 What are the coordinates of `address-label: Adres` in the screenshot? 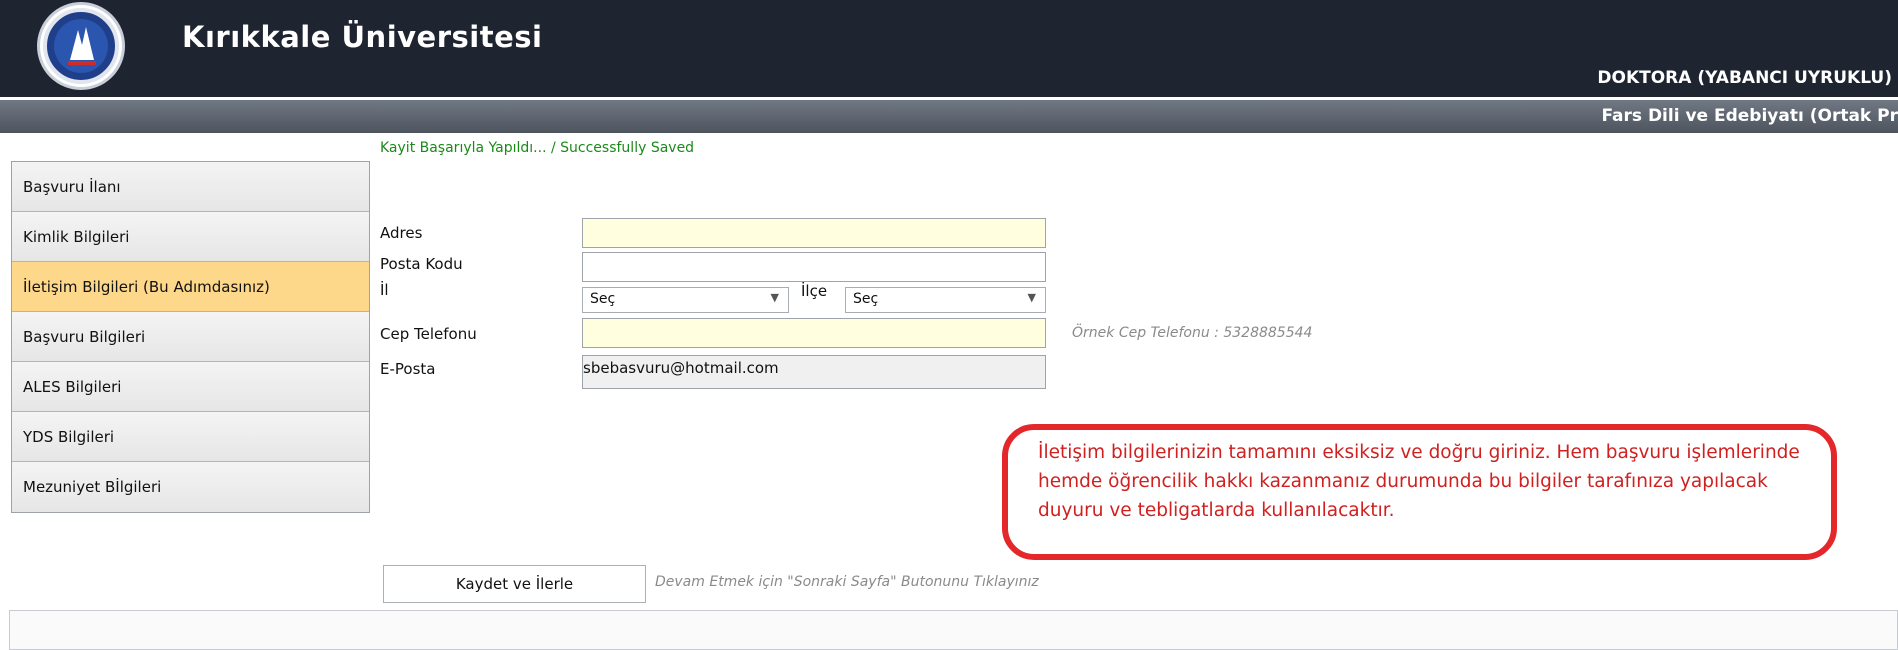 It's located at (401, 233).